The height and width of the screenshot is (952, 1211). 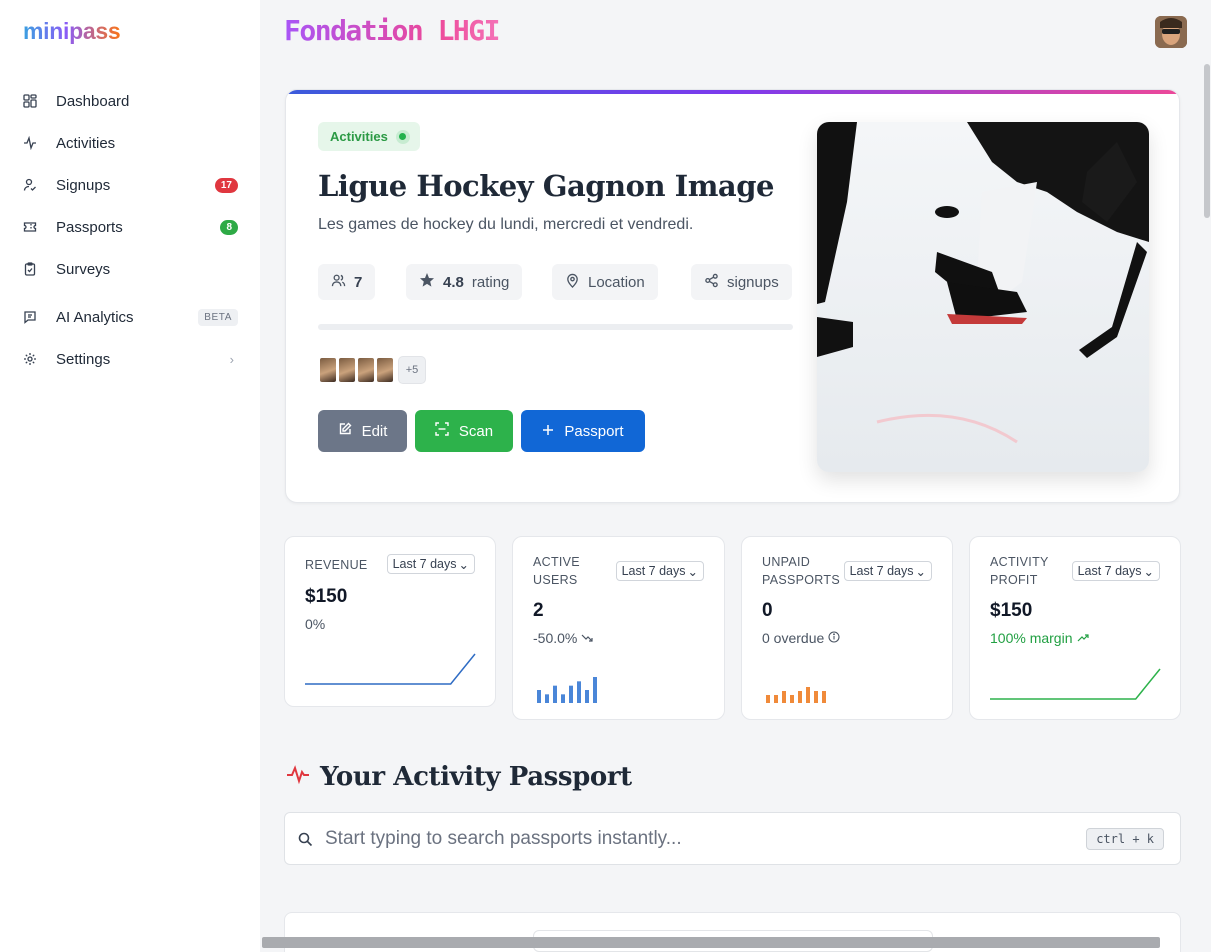 What do you see at coordinates (369, 136) in the screenshot?
I see `activity-status-tag: Activities` at bounding box center [369, 136].